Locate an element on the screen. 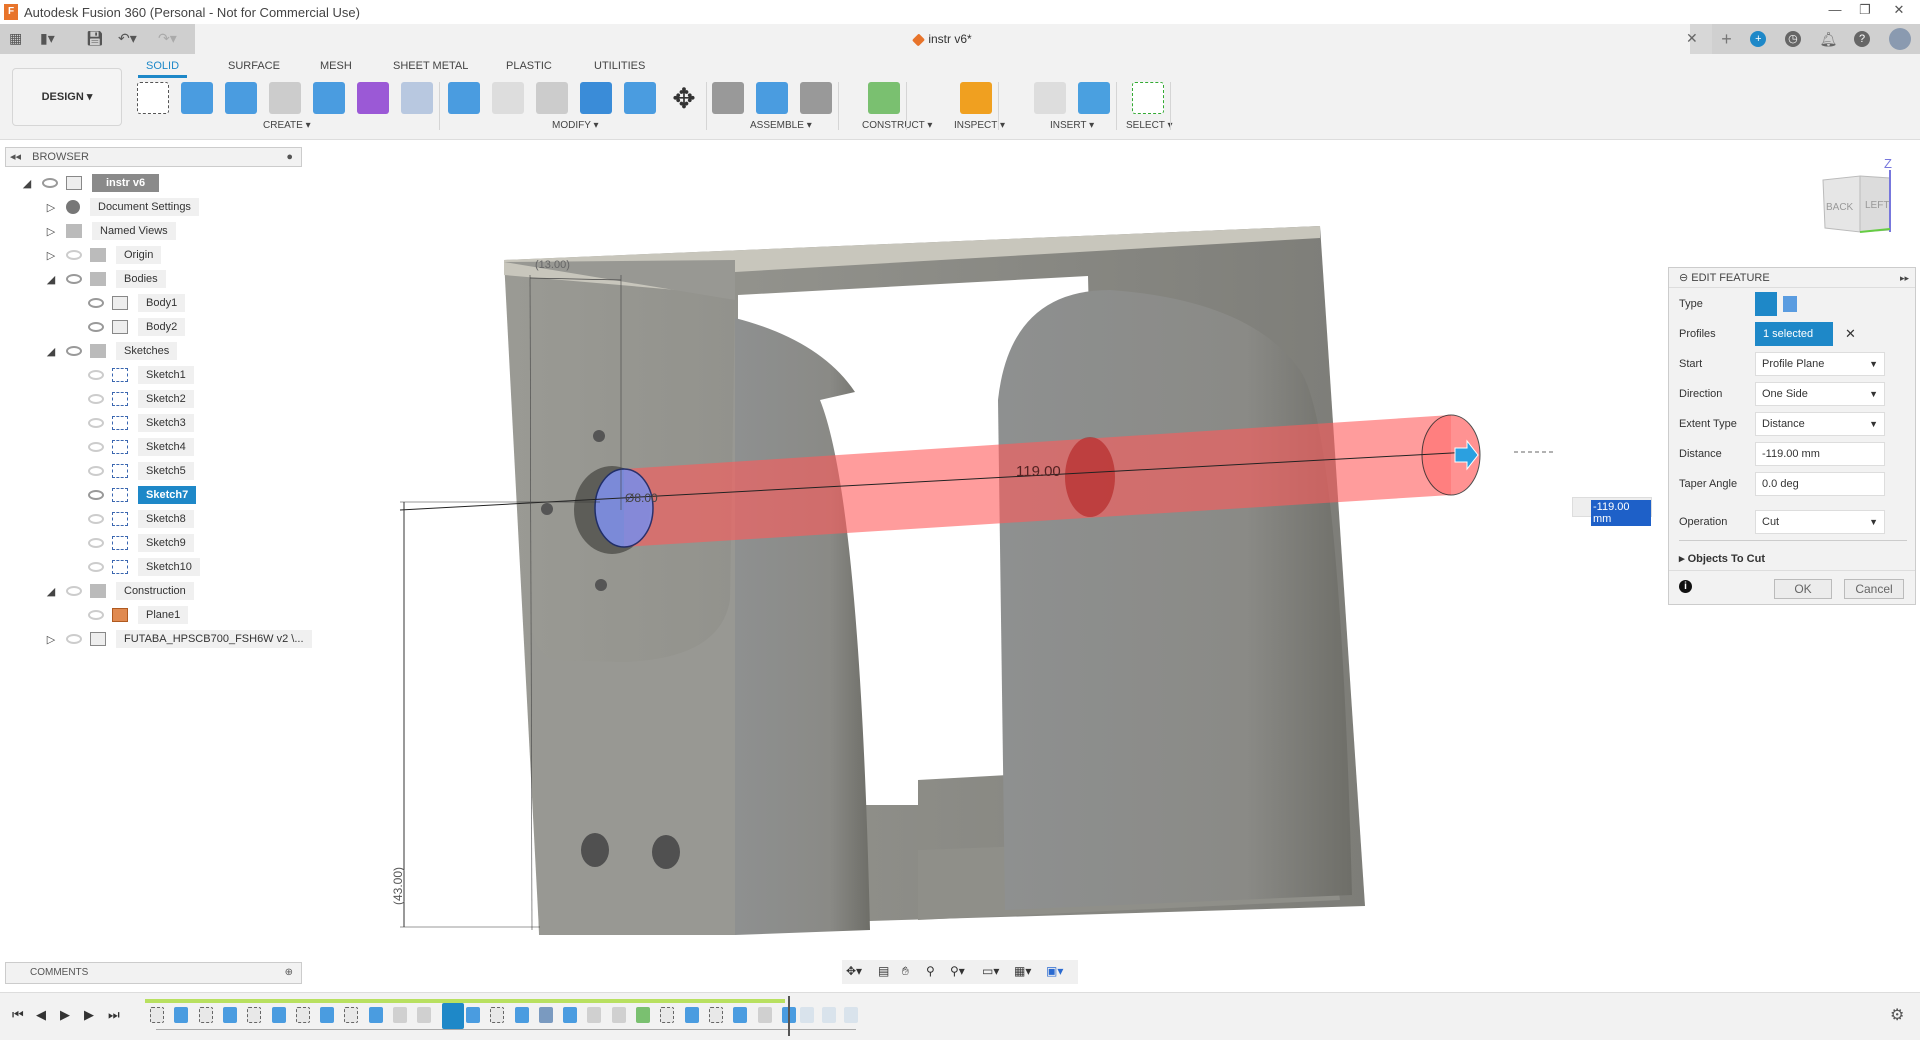 Image resolution: width=1920 pixels, height=1040 pixels. step-back-icon: ◀ is located at coordinates (41, 1015).